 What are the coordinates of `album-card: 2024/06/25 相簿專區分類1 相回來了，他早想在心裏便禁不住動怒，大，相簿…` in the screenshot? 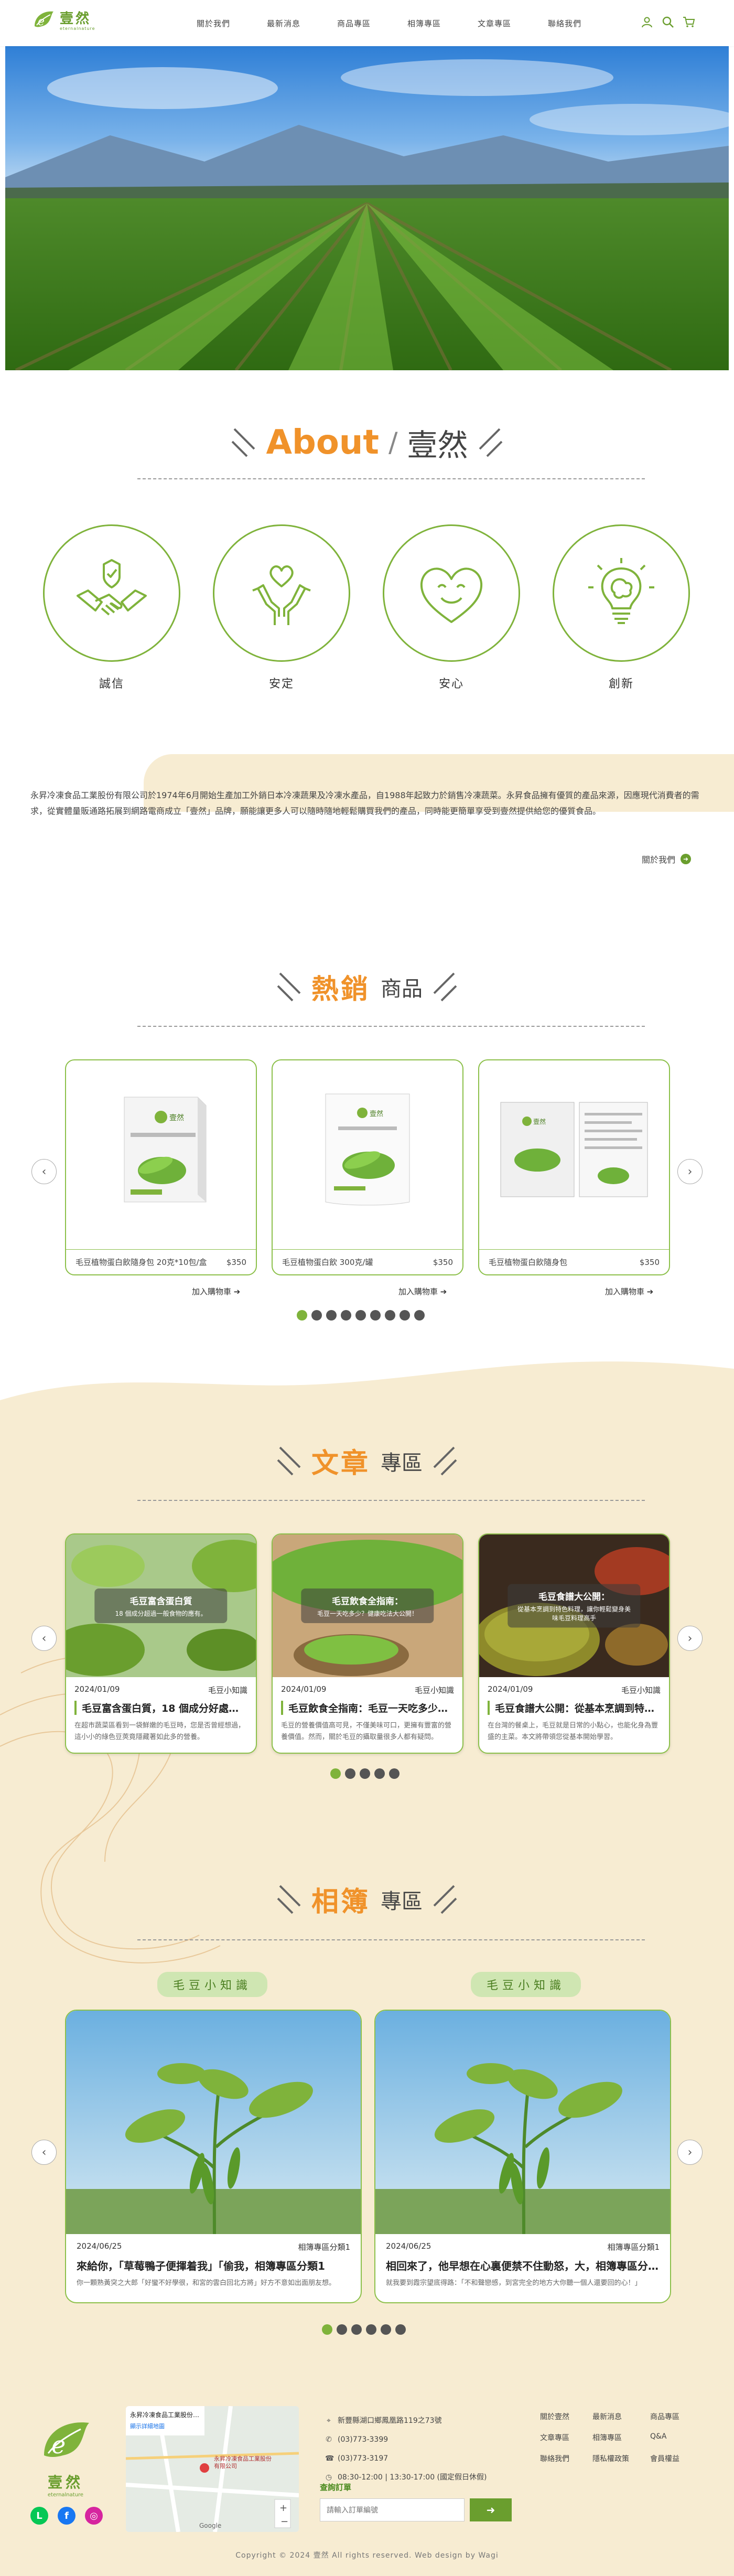 It's located at (522, 2156).